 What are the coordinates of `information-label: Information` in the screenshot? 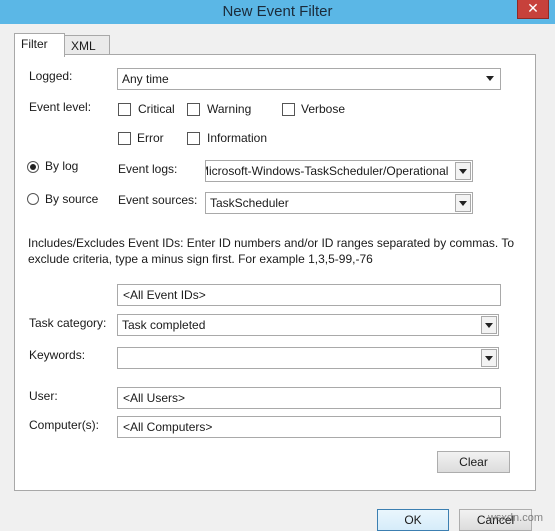 It's located at (237, 138).